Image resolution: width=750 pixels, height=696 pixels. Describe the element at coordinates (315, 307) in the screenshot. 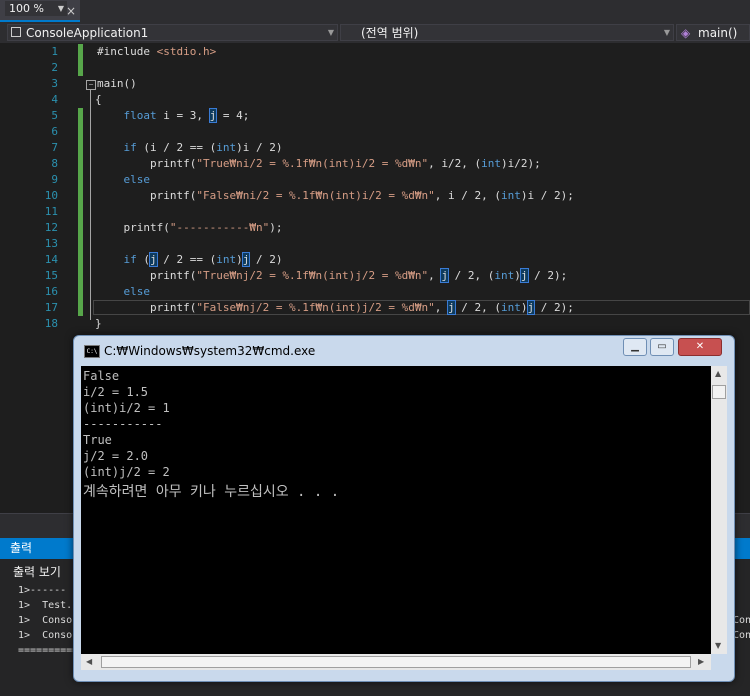

I see `string-token: "False₩nj/2 = %.1f₩n(int)j/2 = %d₩n"` at that location.